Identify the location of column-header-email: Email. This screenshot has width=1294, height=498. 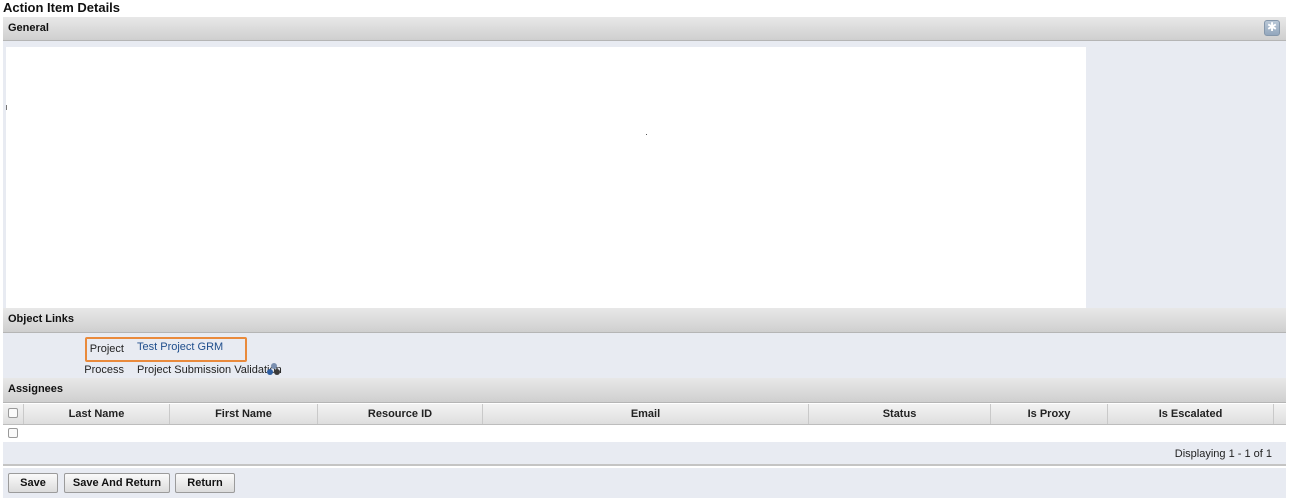
(646, 414).